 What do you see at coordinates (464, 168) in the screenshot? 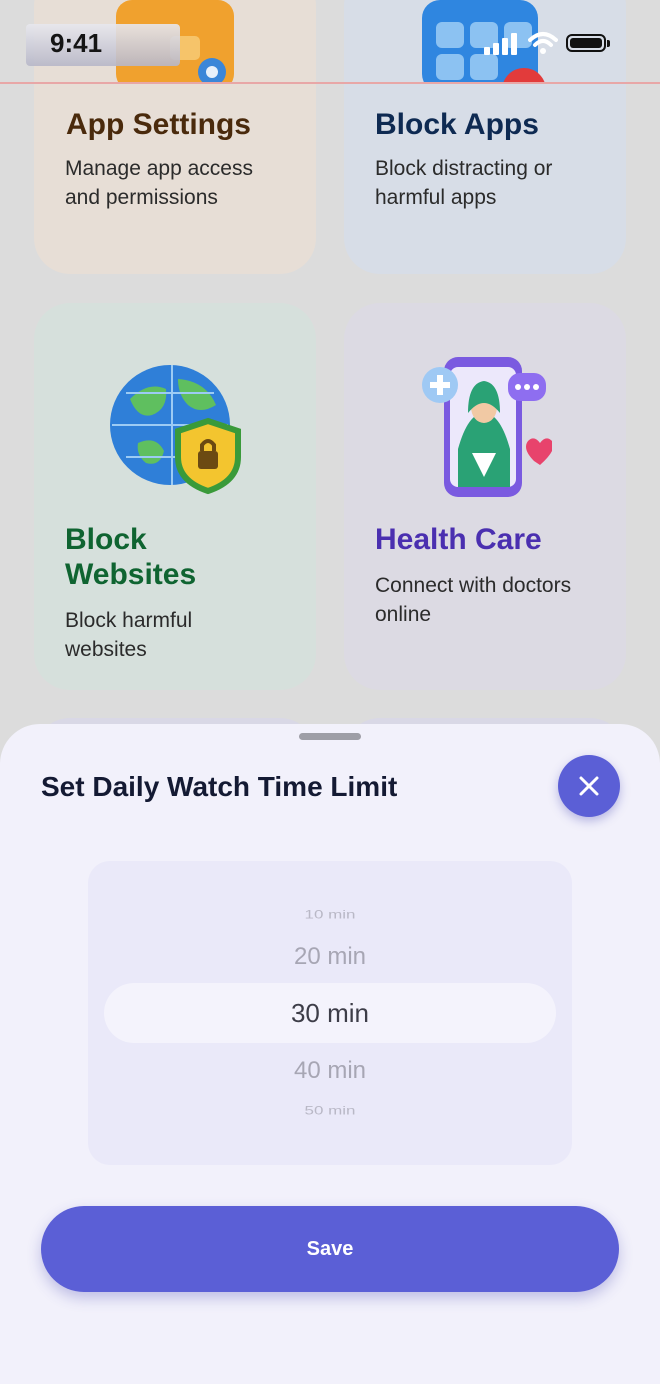
I see `card-desc-line-1: Block distracting or` at bounding box center [464, 168].